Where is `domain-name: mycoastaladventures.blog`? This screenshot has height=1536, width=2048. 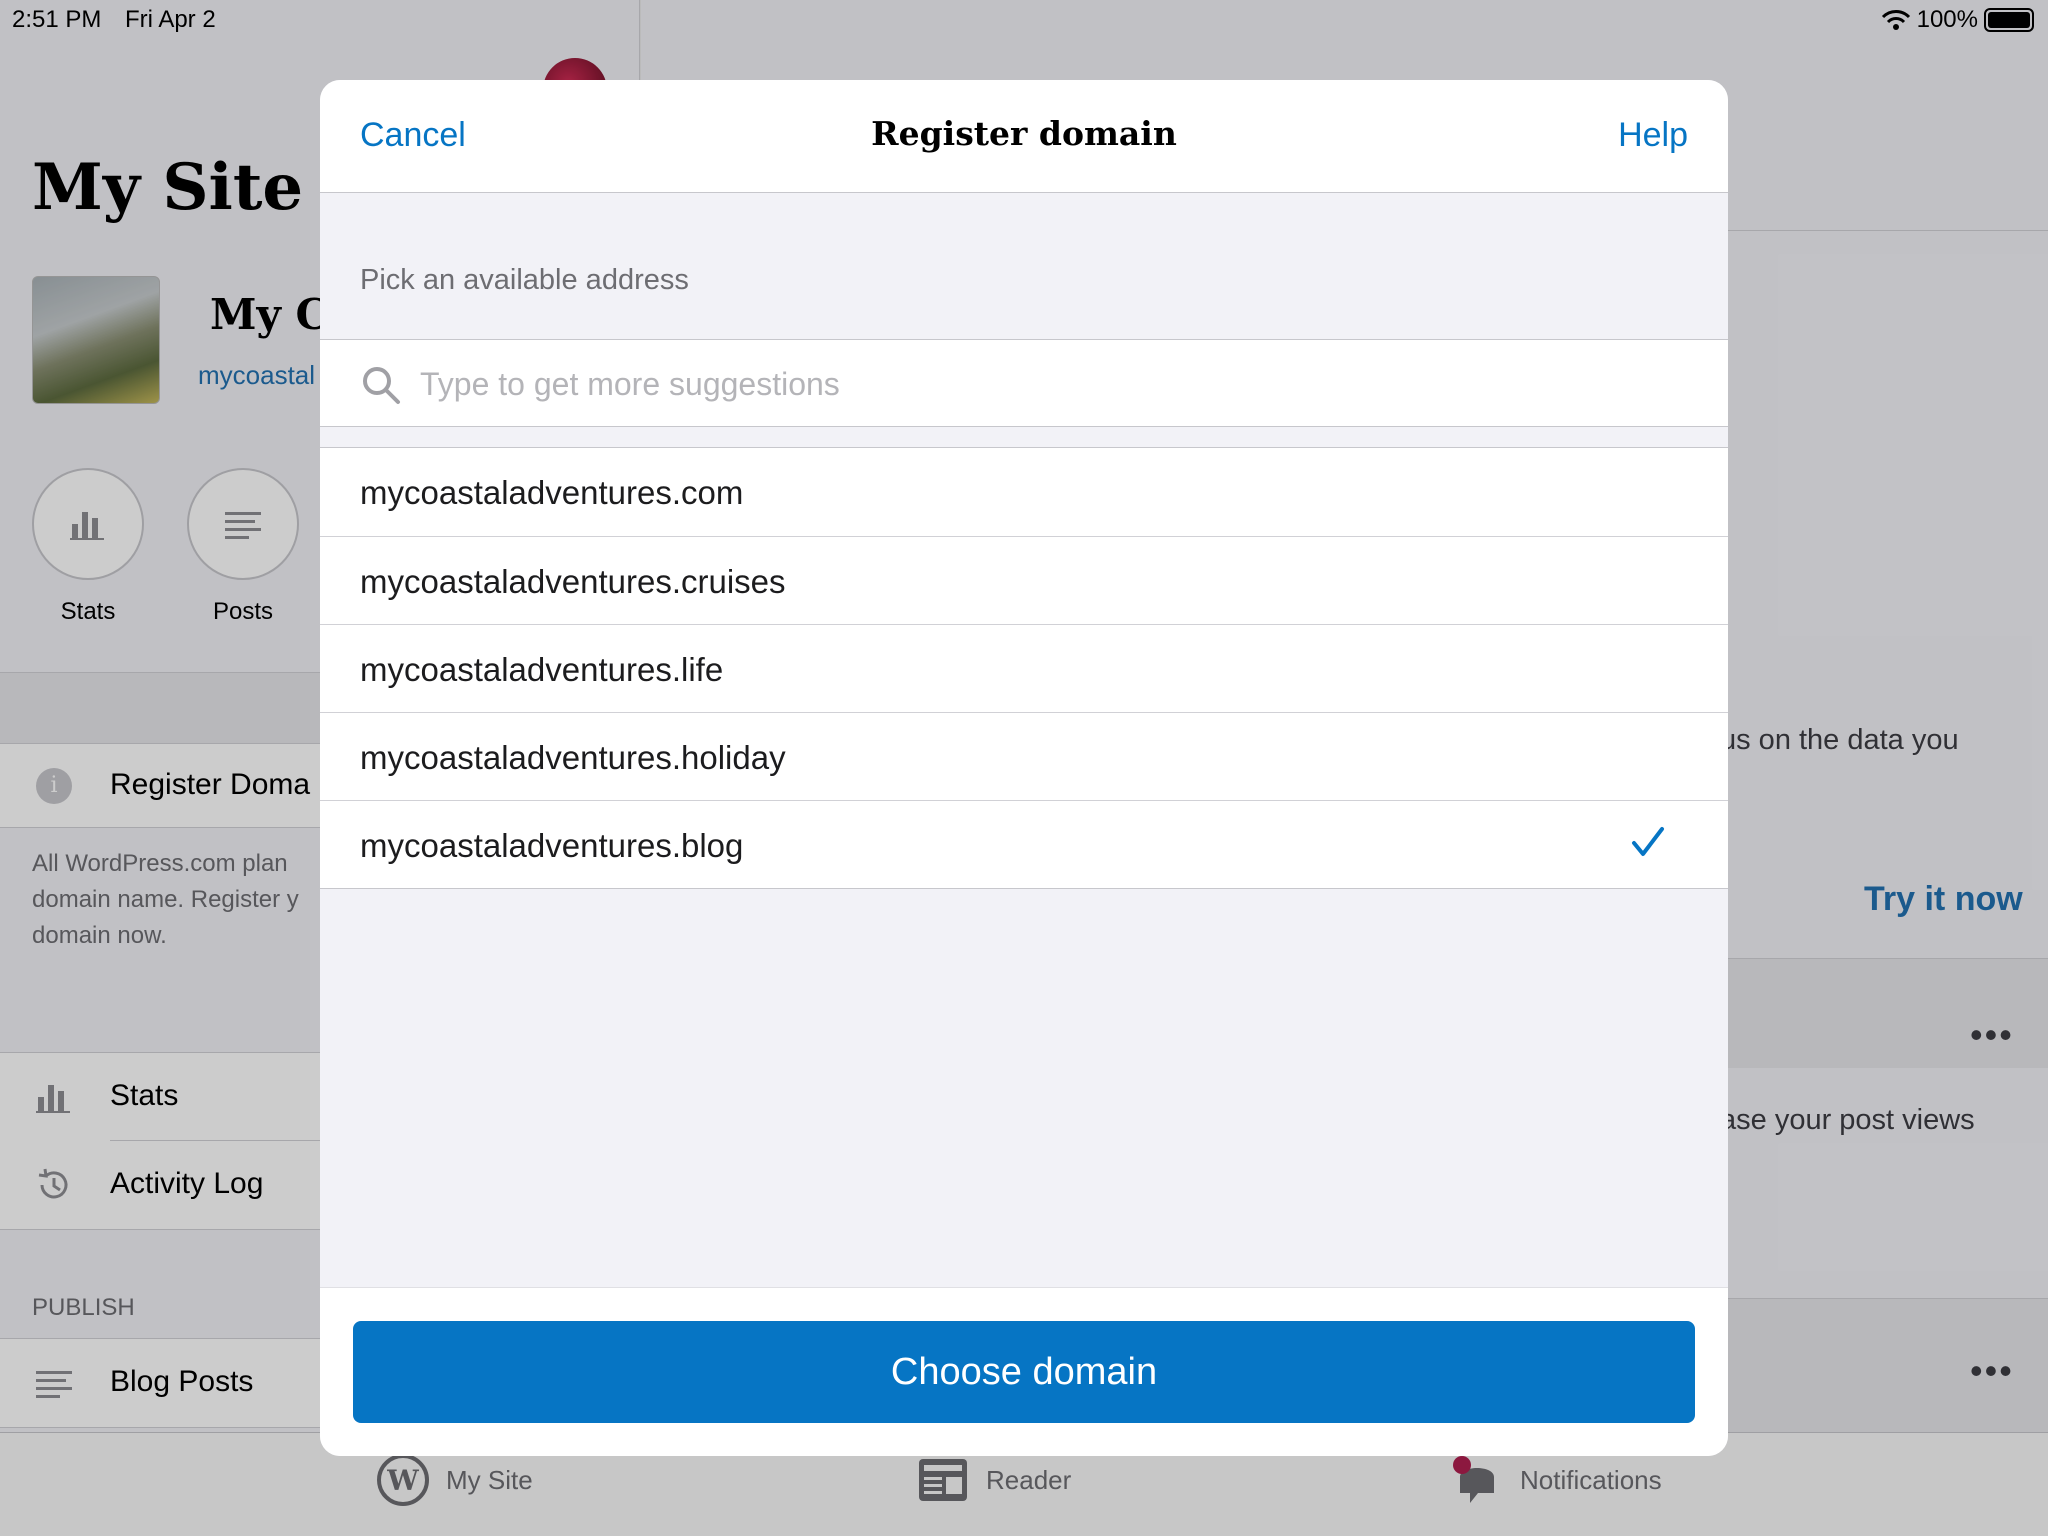
domain-name: mycoastaladventures.blog is located at coordinates (552, 845).